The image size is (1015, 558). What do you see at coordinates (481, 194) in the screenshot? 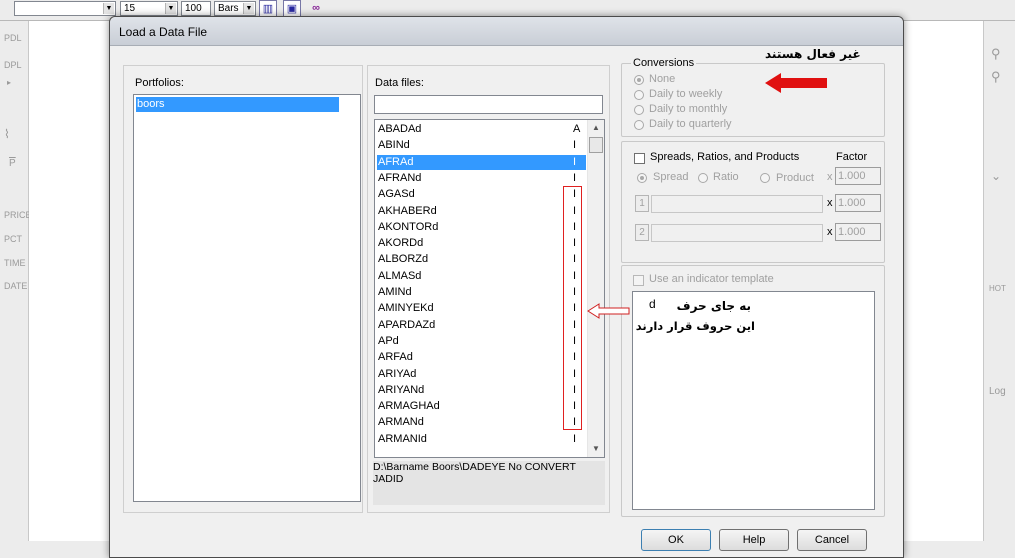
I see `file-list-item: AGASd I` at bounding box center [481, 194].